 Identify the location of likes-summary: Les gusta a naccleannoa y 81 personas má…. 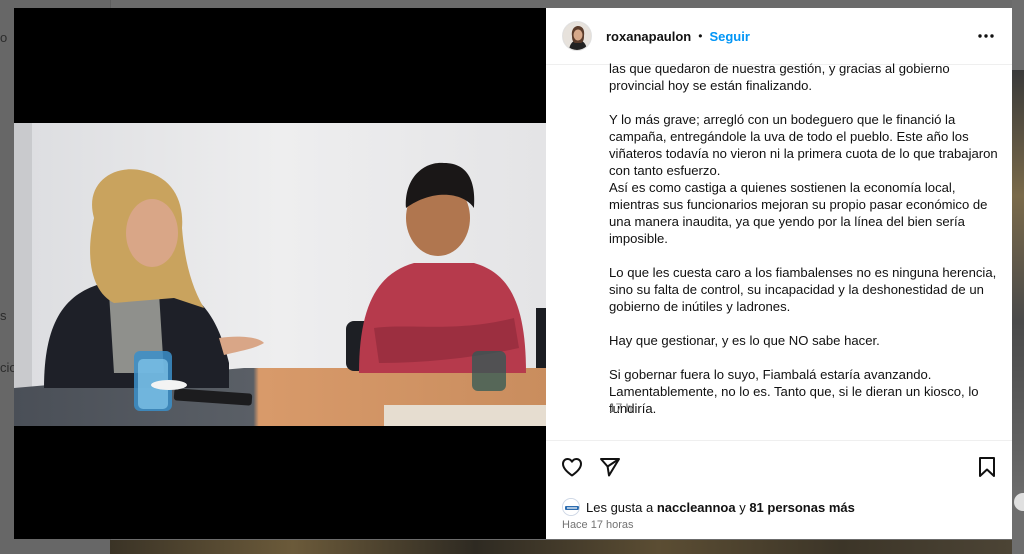
(708, 507).